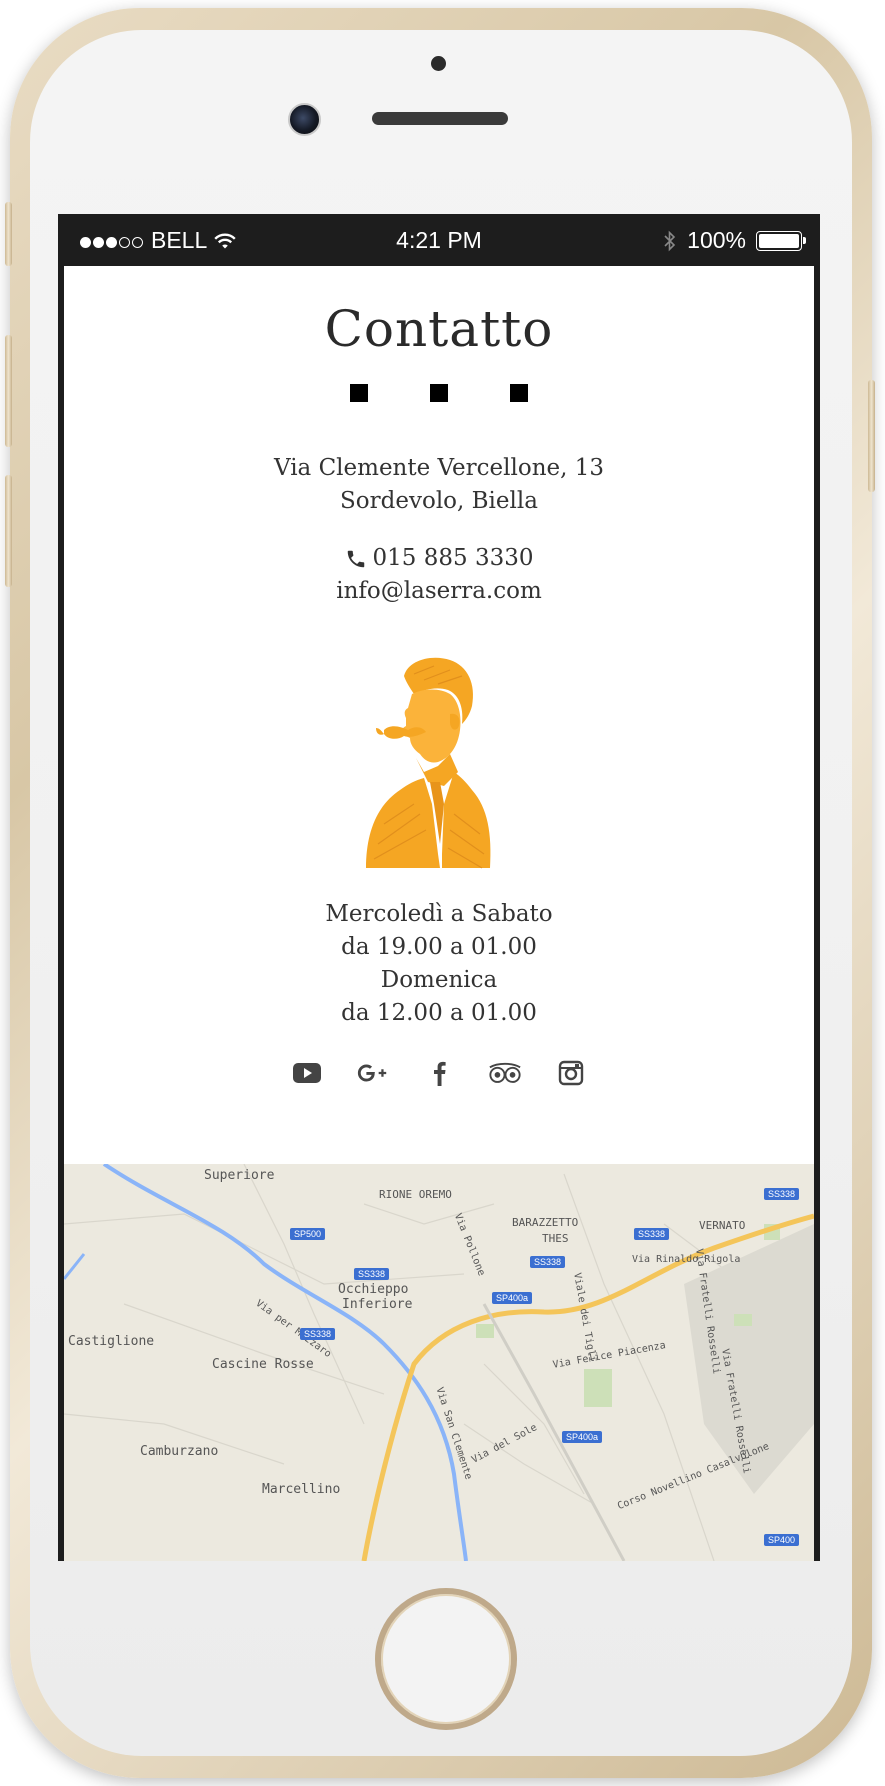 The height and width of the screenshot is (1786, 885). I want to click on map-label: BARAZZETTO, so click(545, 1222).